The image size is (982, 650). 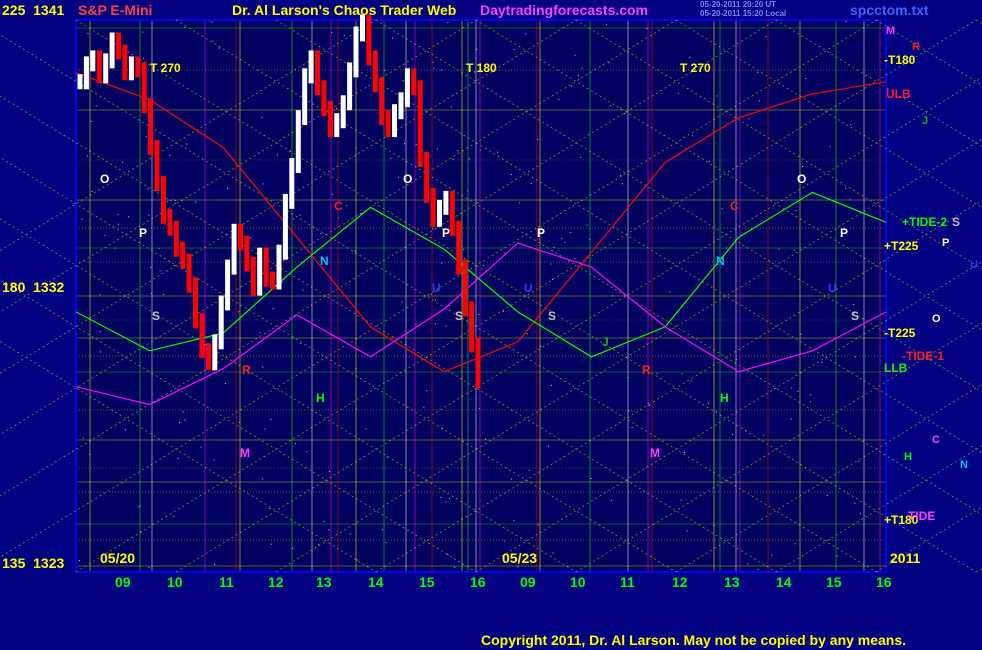 I want to click on planet-marker-o-3: O, so click(x=802, y=179).